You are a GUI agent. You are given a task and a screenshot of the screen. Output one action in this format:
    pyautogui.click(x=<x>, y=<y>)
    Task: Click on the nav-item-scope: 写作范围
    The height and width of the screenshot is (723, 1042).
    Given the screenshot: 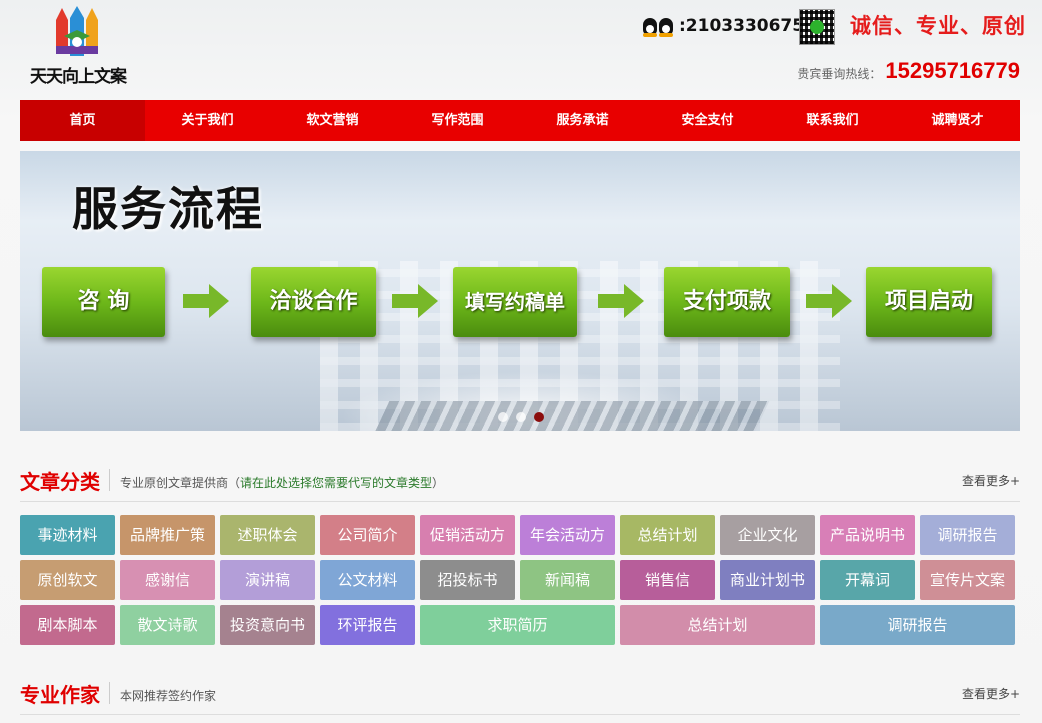 What is the action you would take?
    pyautogui.click(x=457, y=120)
    